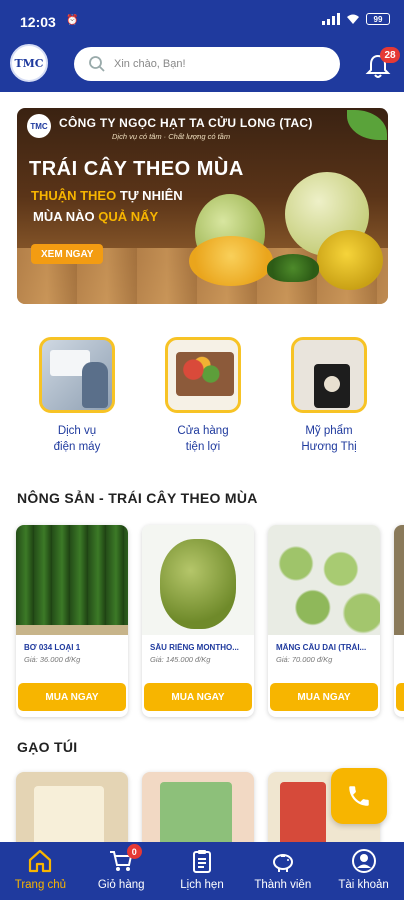 The image size is (404, 900). What do you see at coordinates (97, 64) in the screenshot?
I see `search-icon` at bounding box center [97, 64].